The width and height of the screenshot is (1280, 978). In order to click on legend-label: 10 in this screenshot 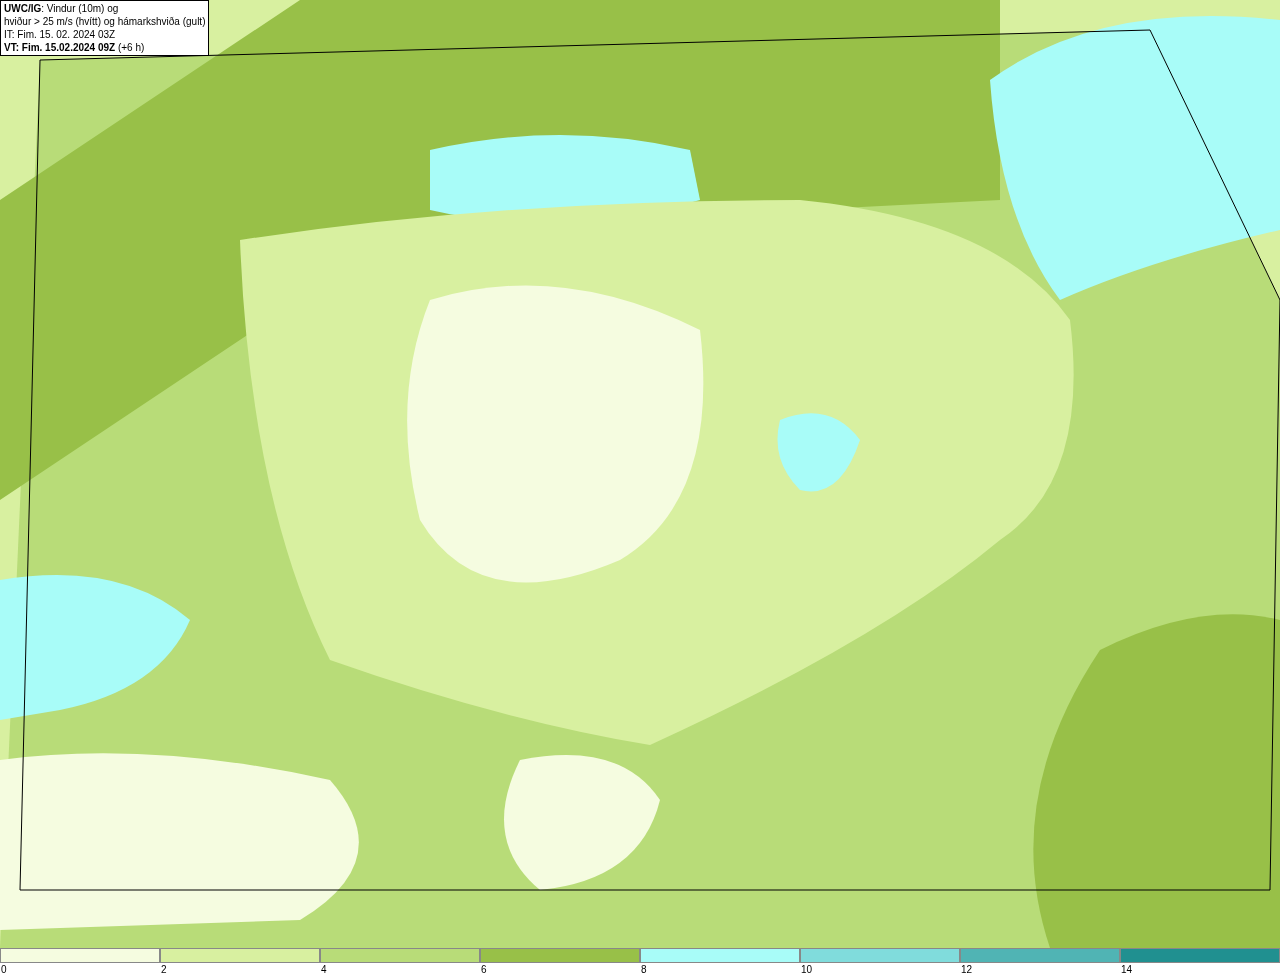, I will do `click(806, 970)`.